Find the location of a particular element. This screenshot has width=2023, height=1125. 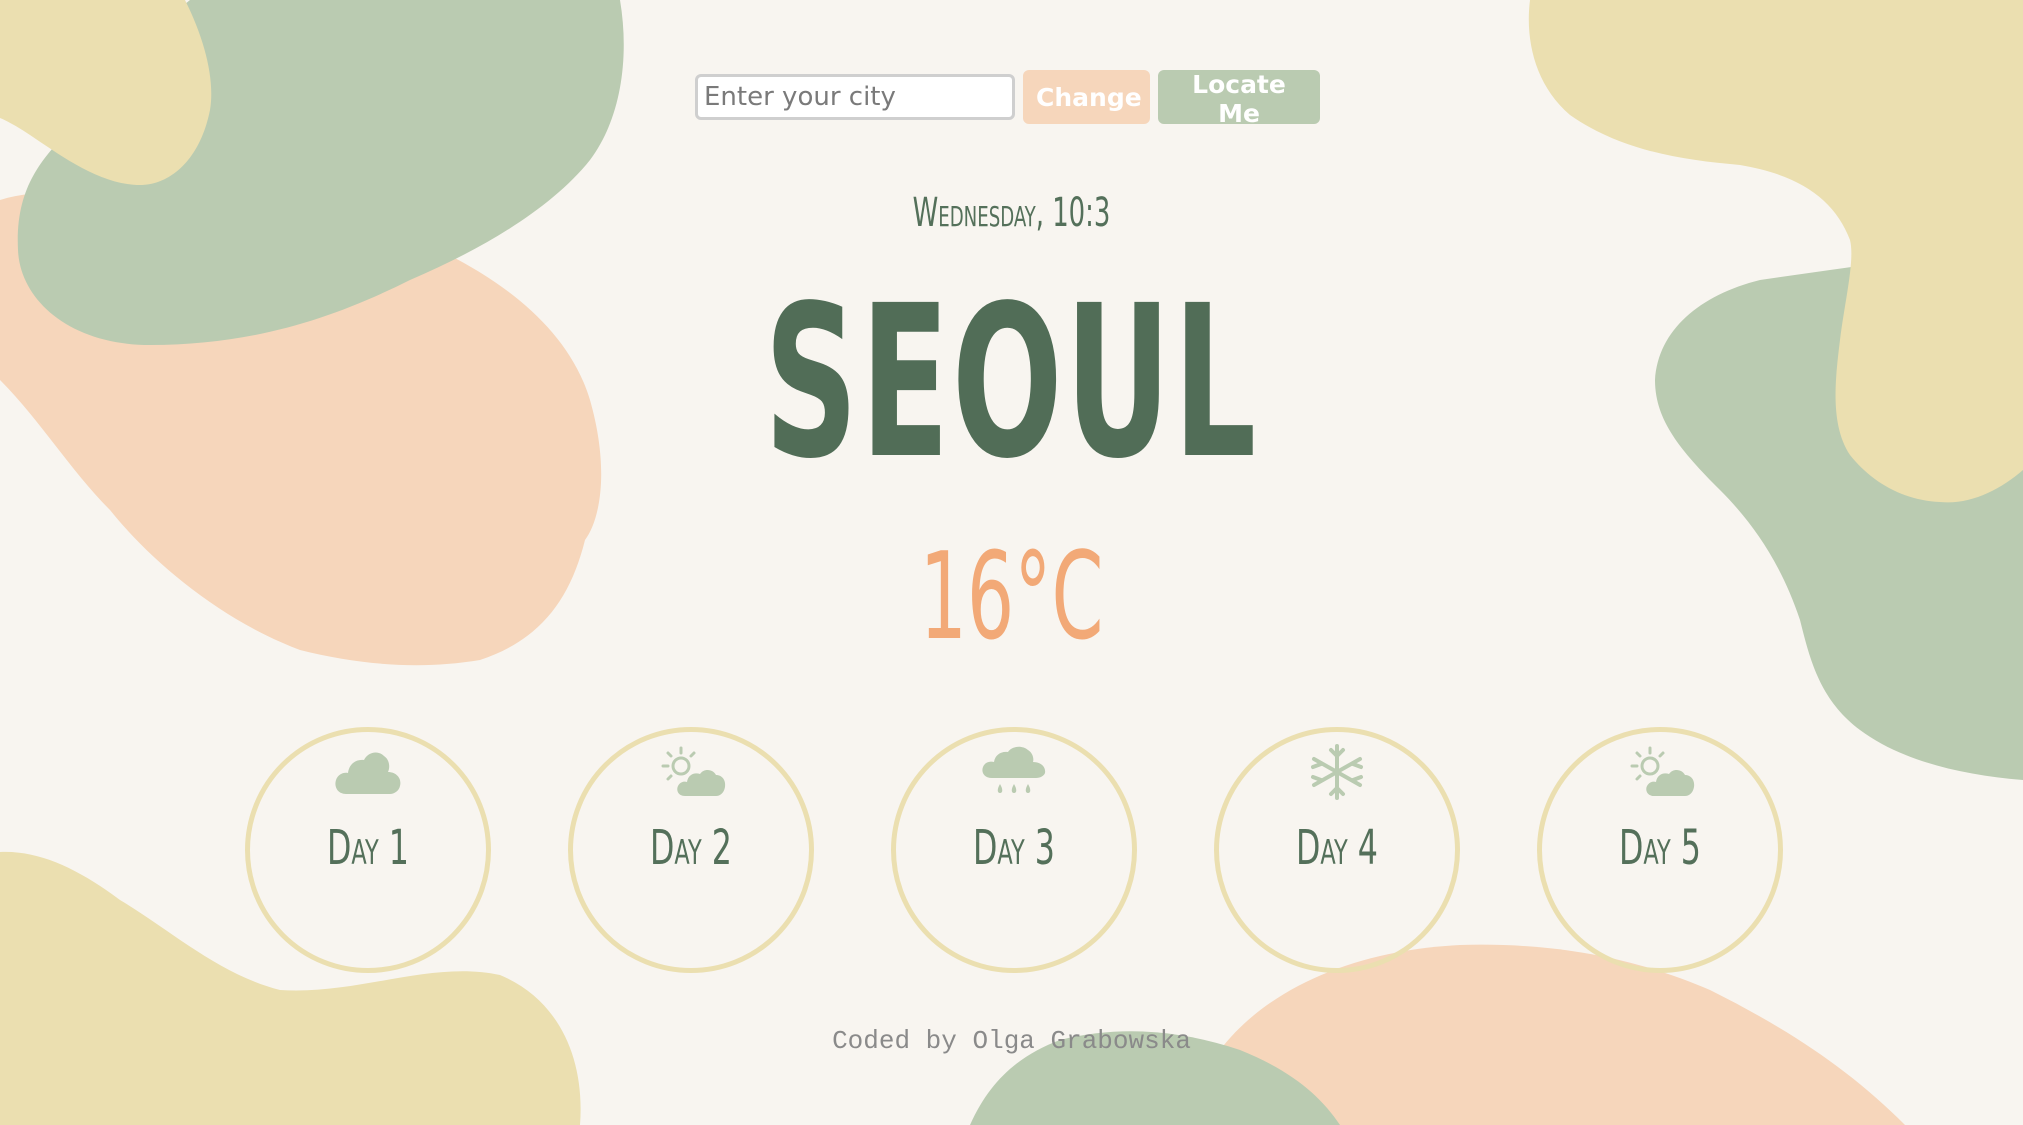

forecast-day-1: Day 1 is located at coordinates (368, 850).